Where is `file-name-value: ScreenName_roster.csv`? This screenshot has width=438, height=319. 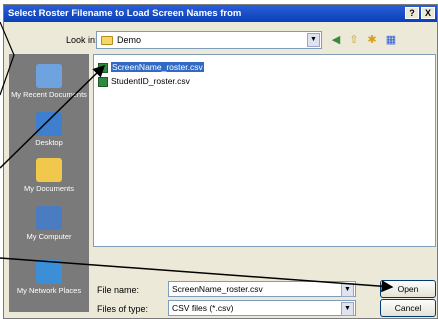
file-name-value: ScreenName_roster.csv is located at coordinates (217, 289).